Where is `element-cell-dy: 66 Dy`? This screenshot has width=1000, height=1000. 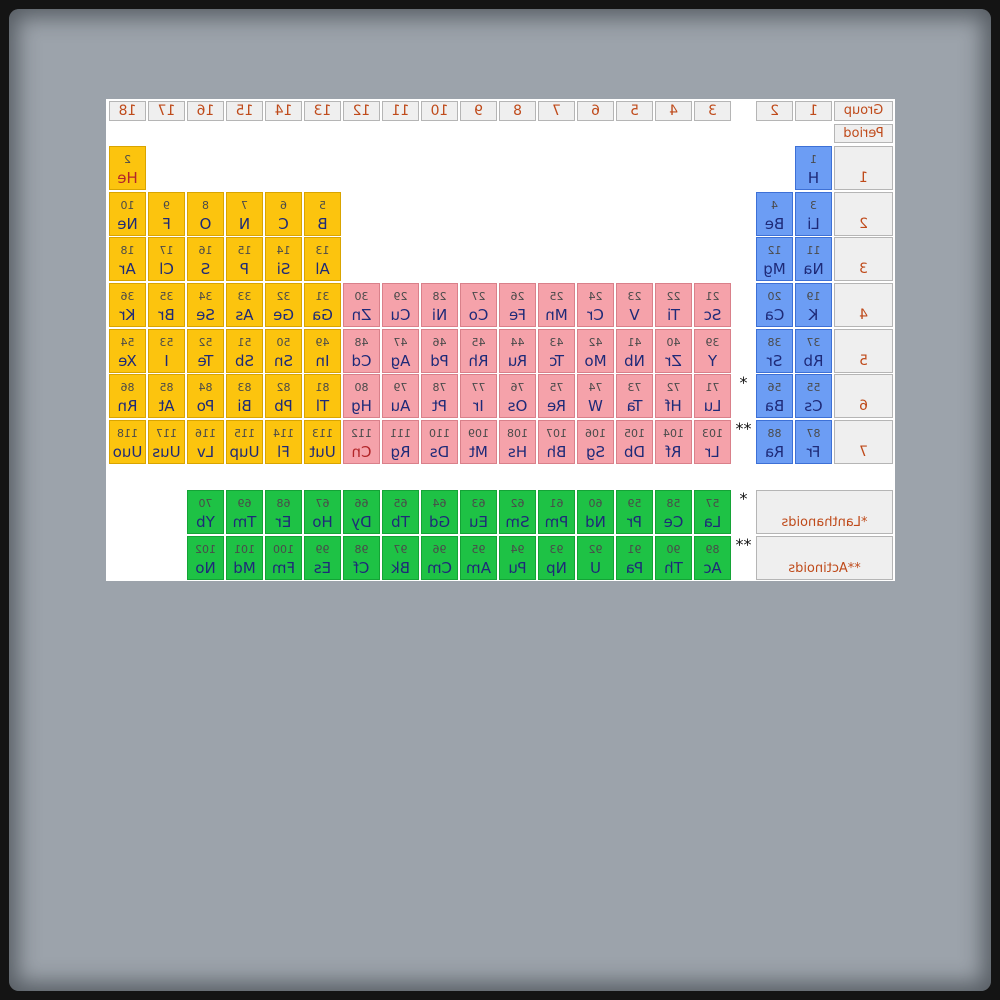
element-cell-dy: 66 Dy is located at coordinates (361, 512).